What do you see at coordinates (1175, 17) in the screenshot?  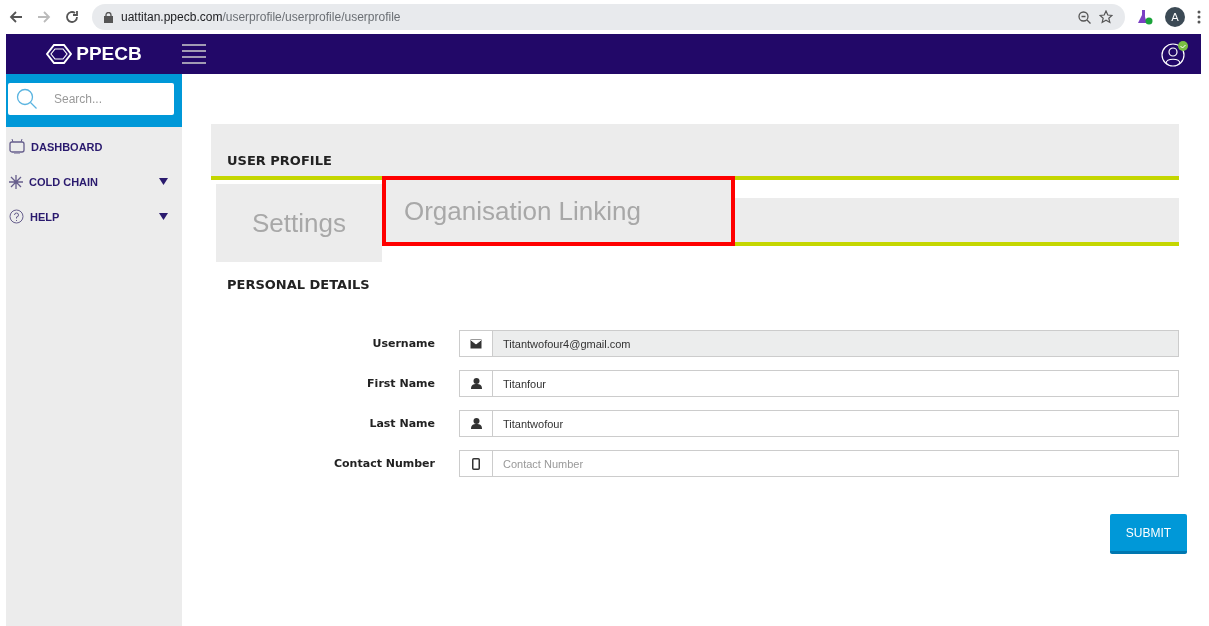 I see `profile-avatar: A` at bounding box center [1175, 17].